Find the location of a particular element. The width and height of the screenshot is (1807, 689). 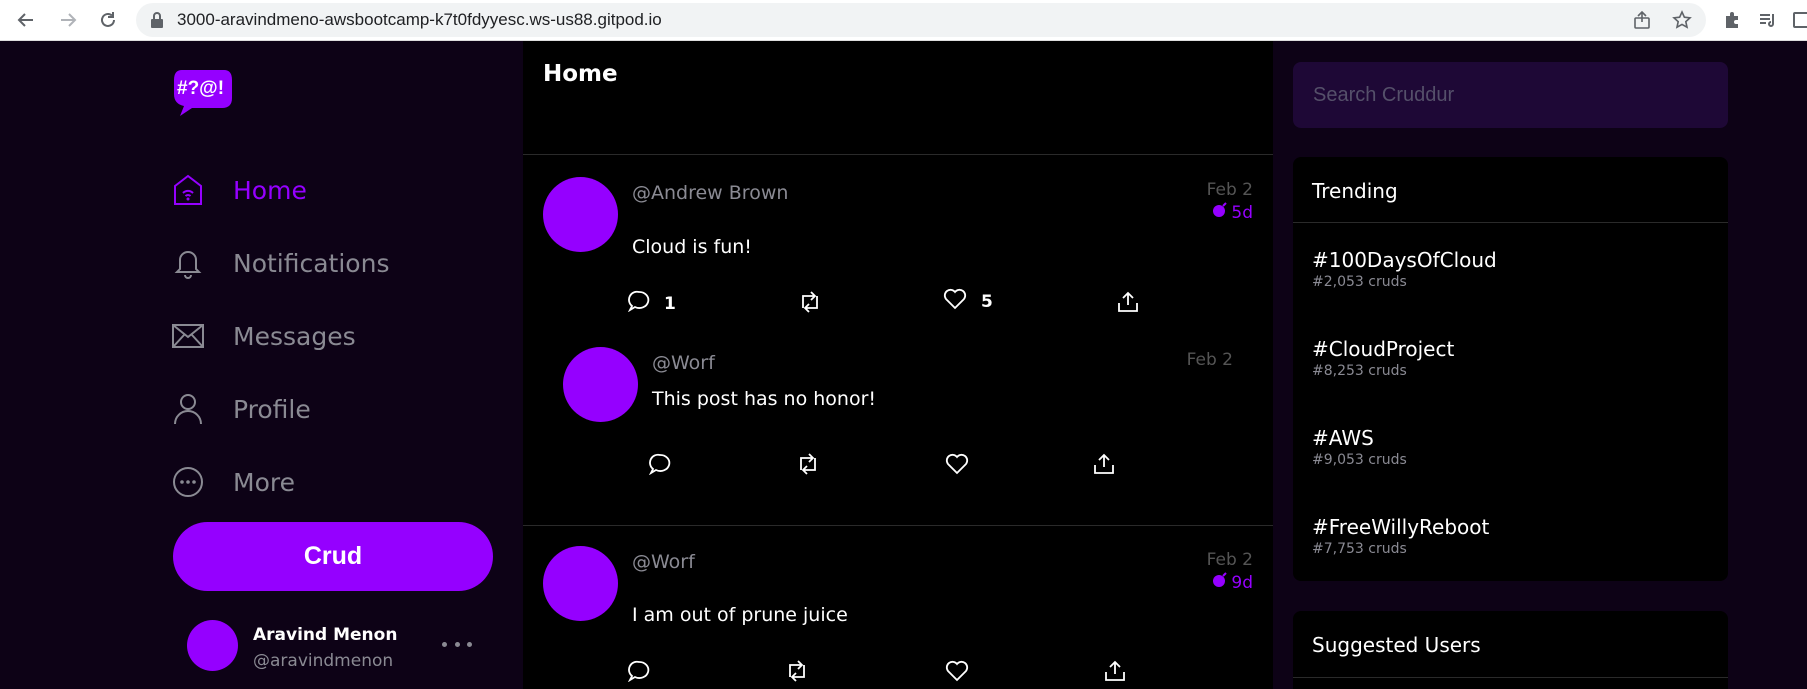

forward-icon is located at coordinates (68, 20).